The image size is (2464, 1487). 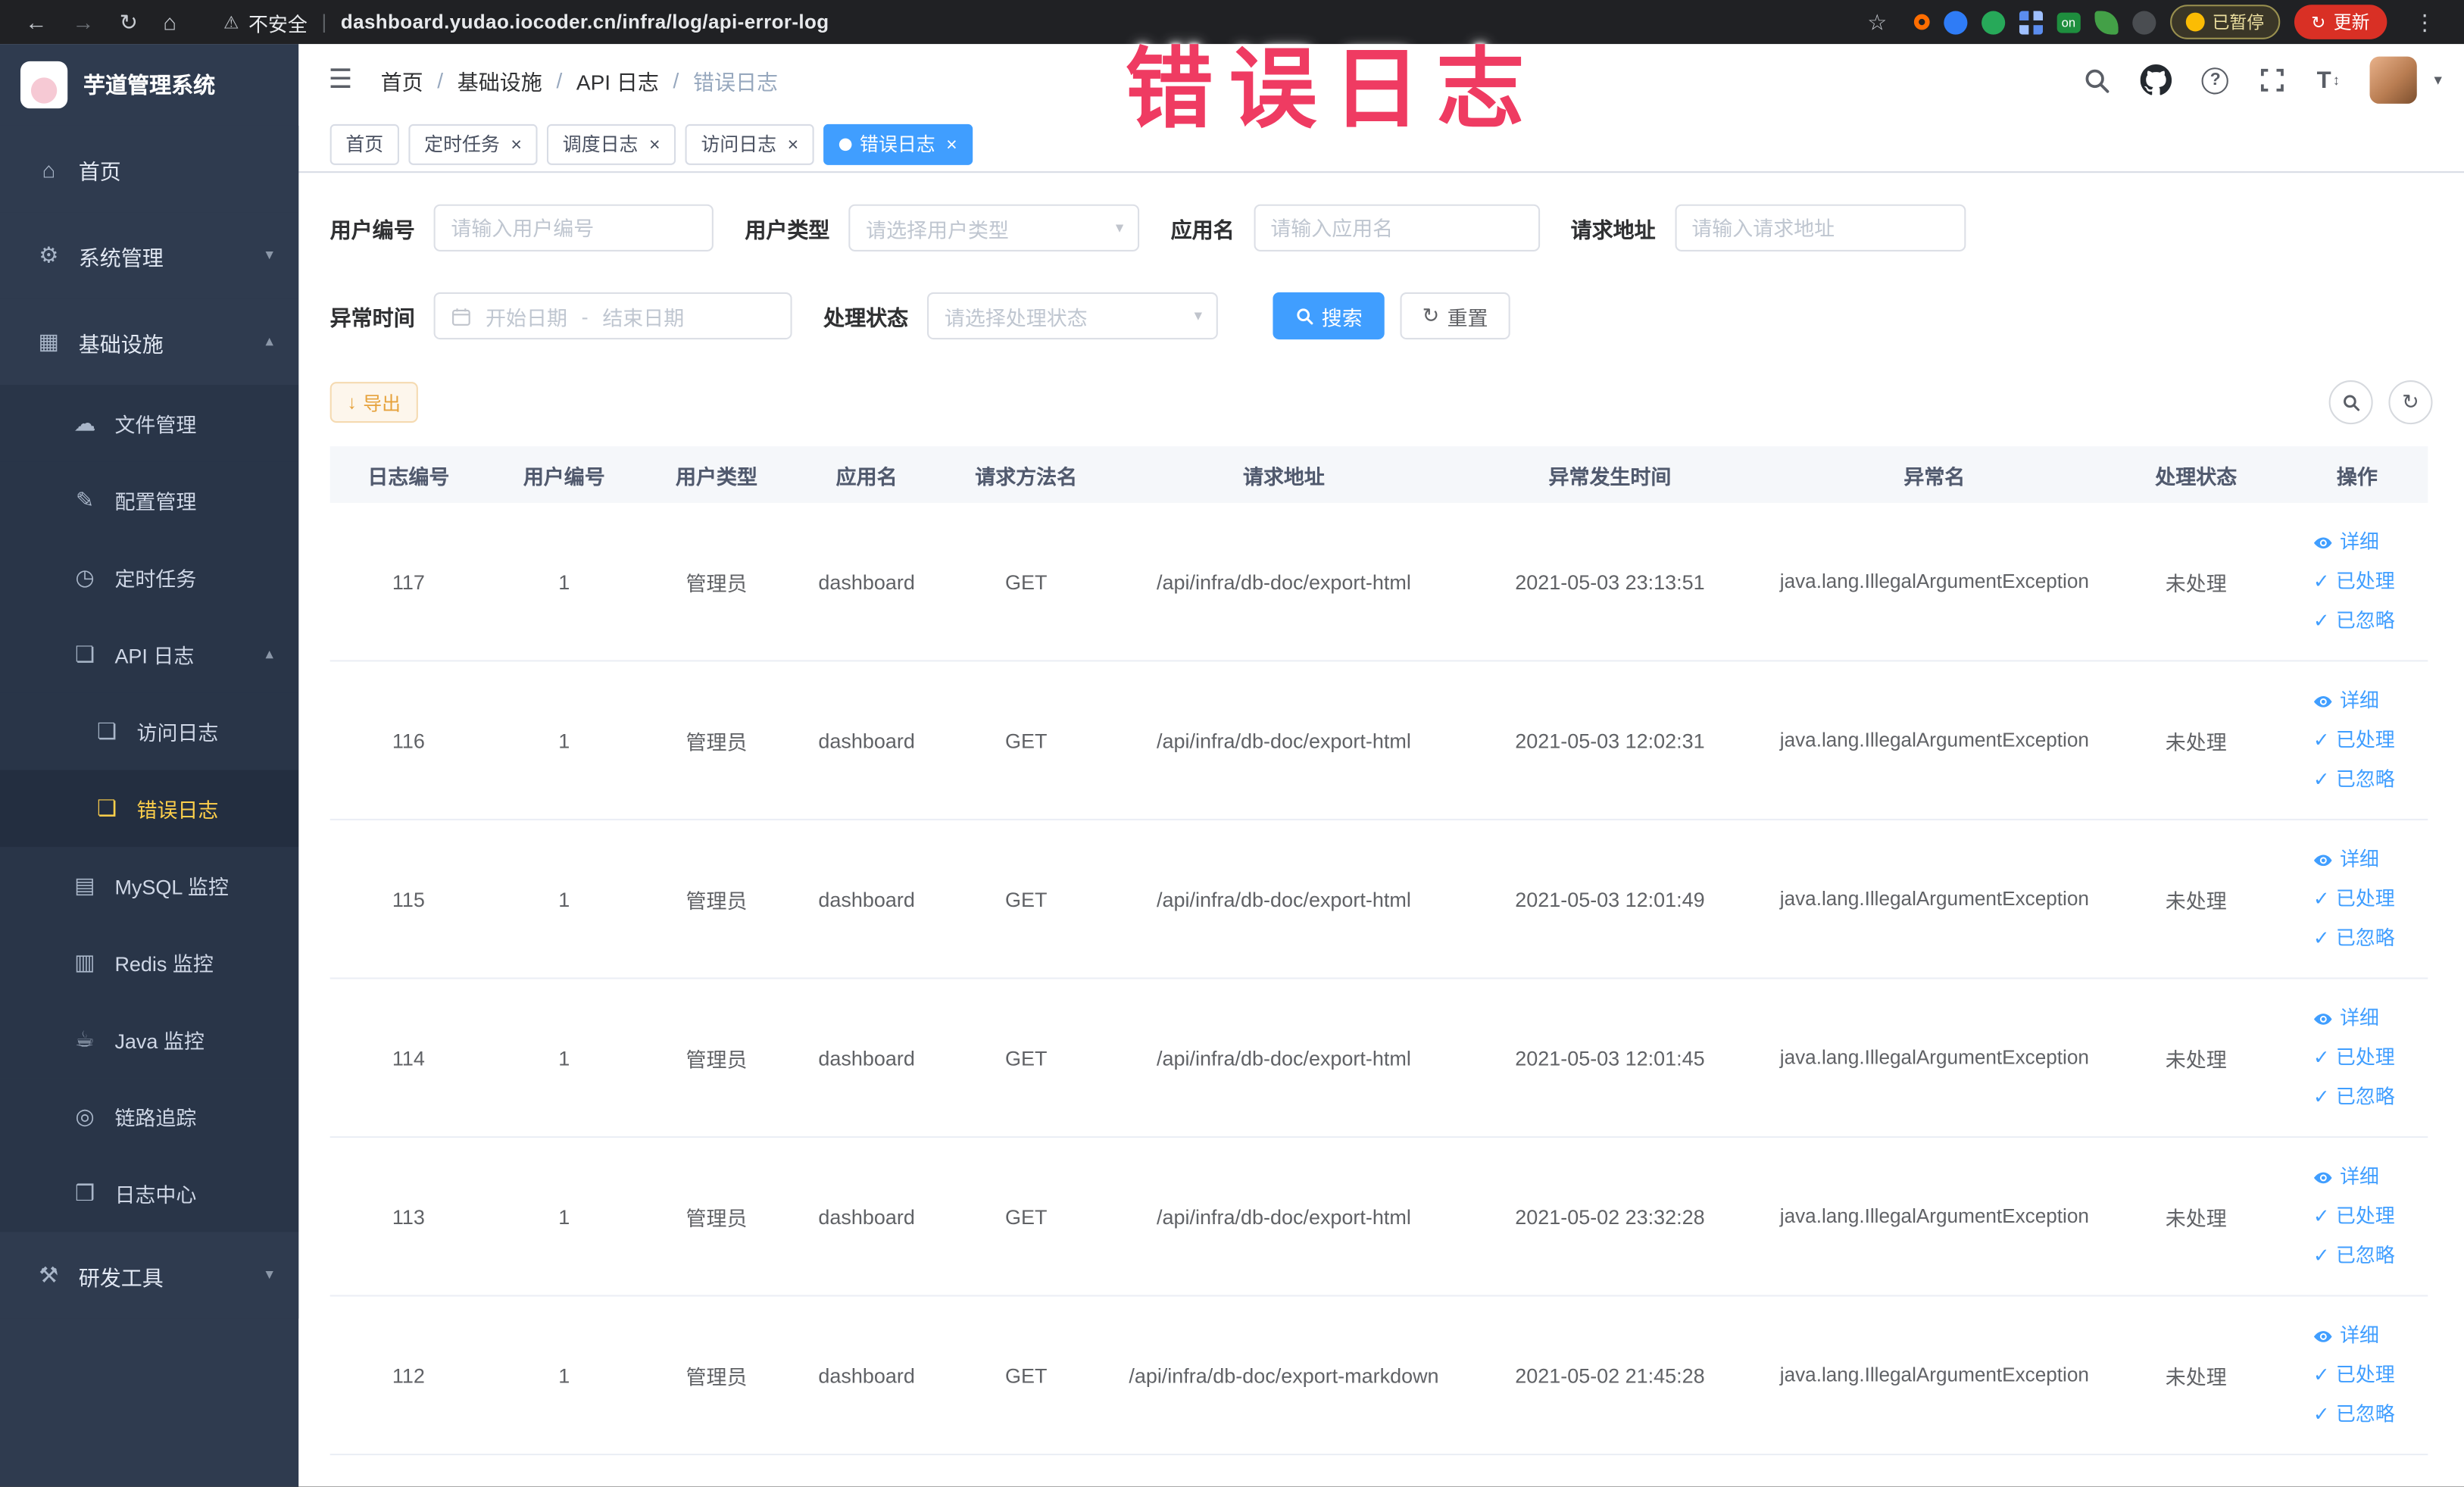 I want to click on avatar, so click(x=2393, y=80).